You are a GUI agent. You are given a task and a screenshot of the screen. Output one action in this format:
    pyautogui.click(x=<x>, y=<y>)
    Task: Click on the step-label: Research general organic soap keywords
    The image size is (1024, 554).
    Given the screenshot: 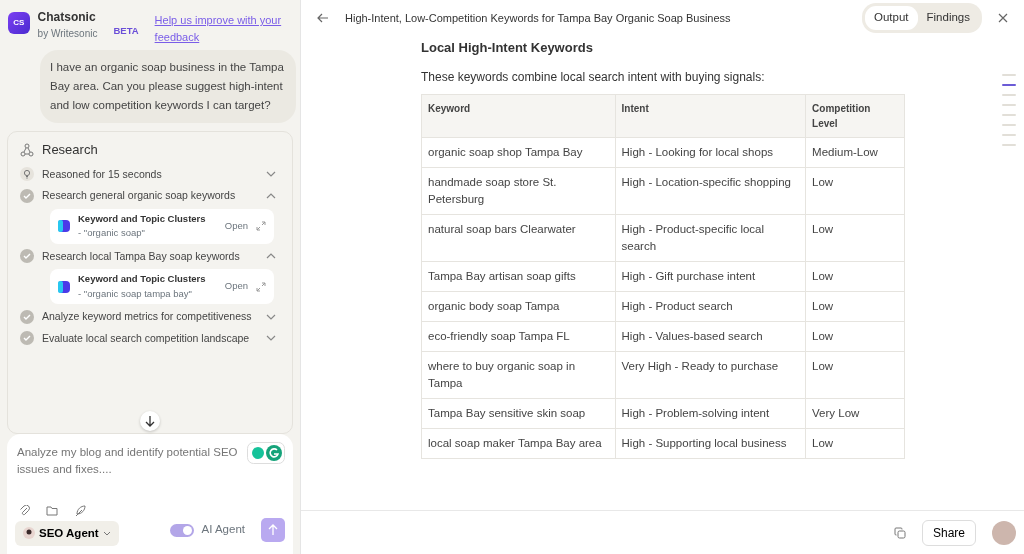 What is the action you would take?
    pyautogui.click(x=139, y=196)
    